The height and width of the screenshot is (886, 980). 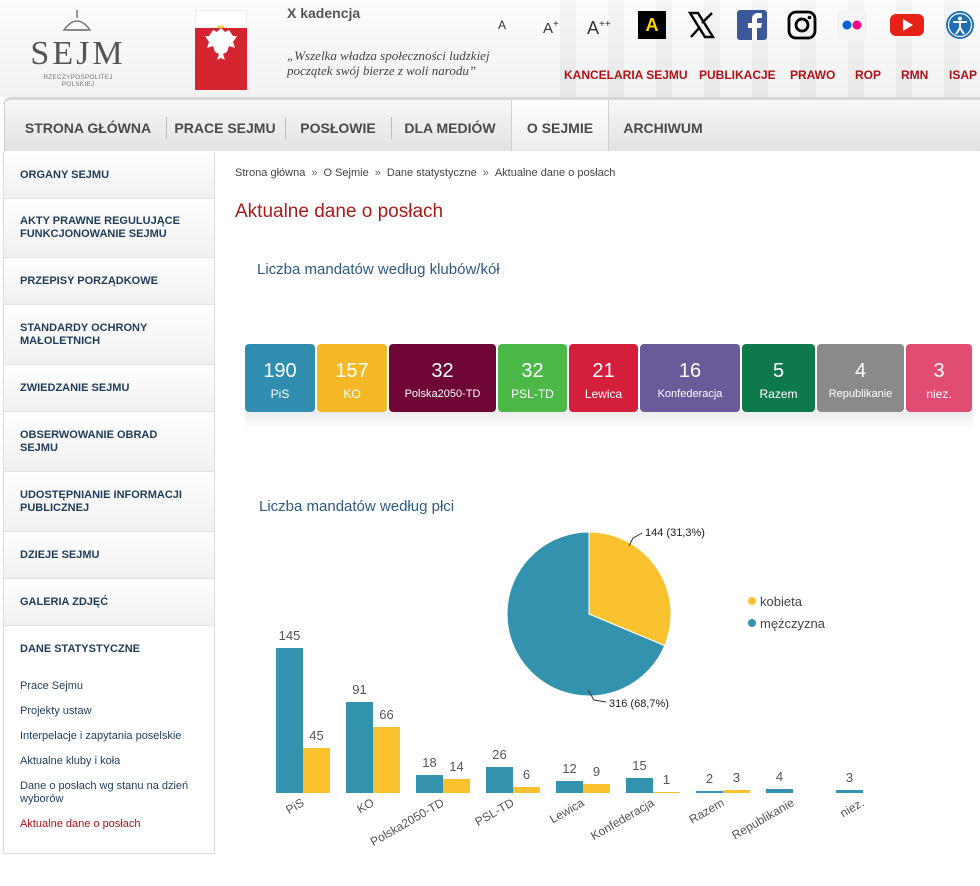 I want to click on bar-data-label: 18, so click(x=429, y=762).